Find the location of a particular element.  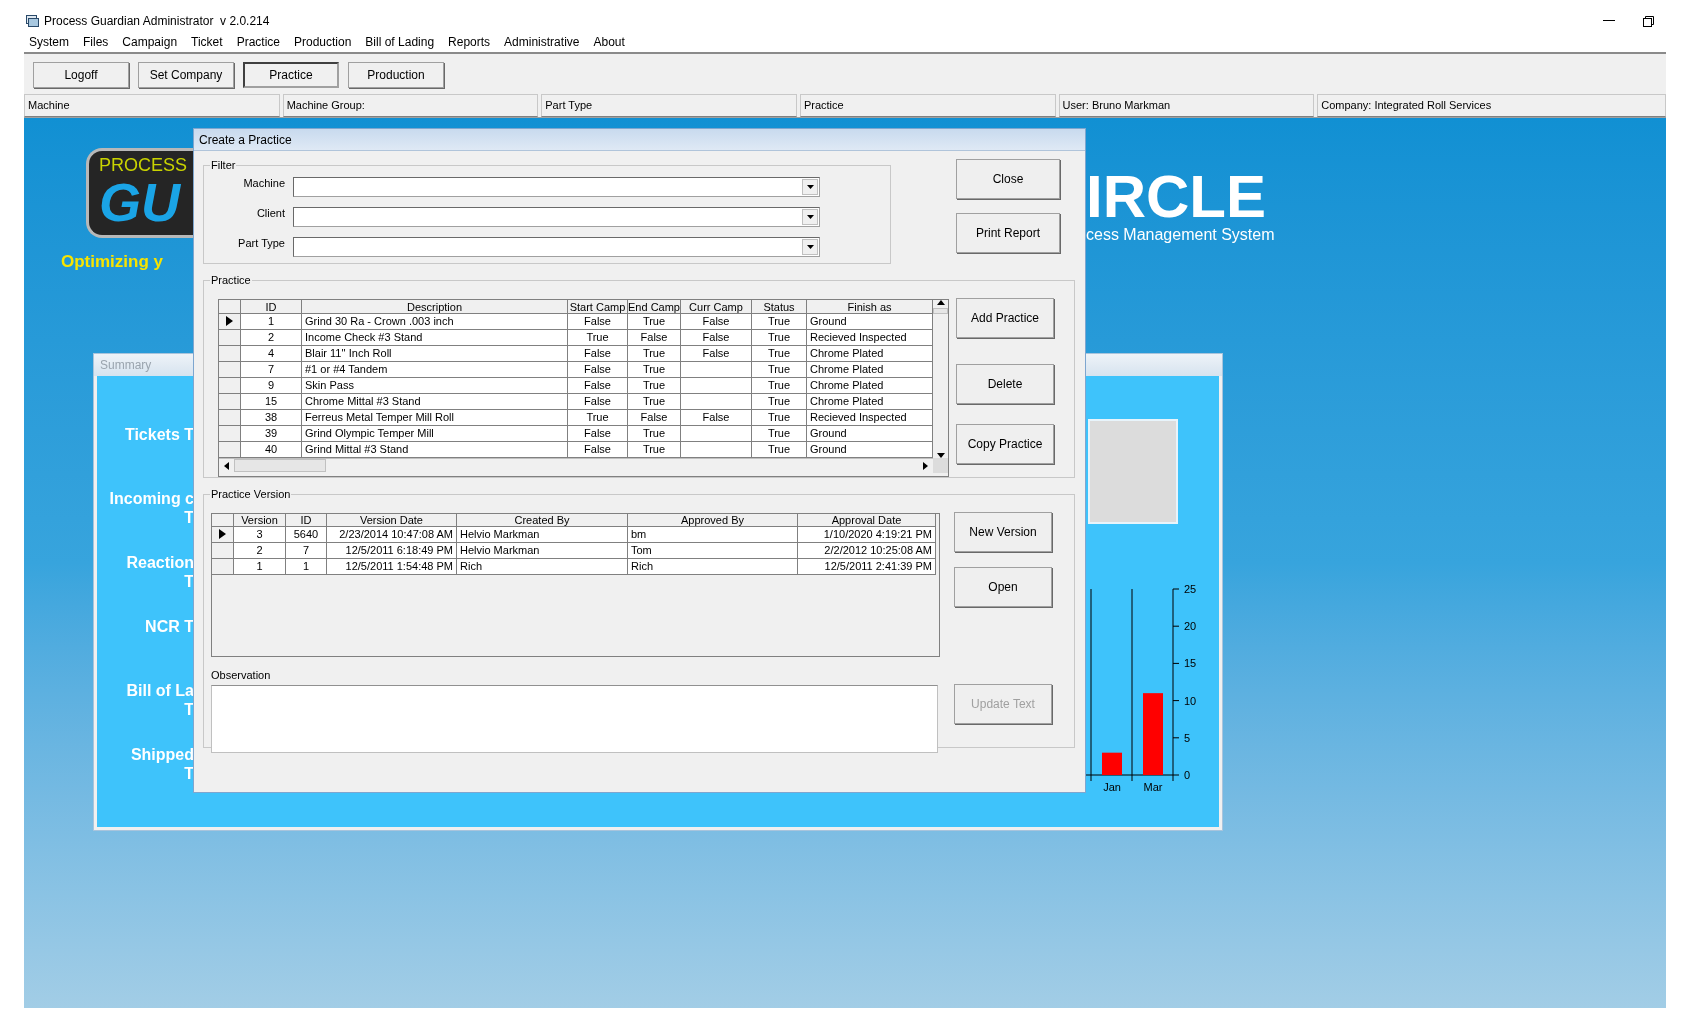

summary-label: Shipped is located at coordinates (162, 754).